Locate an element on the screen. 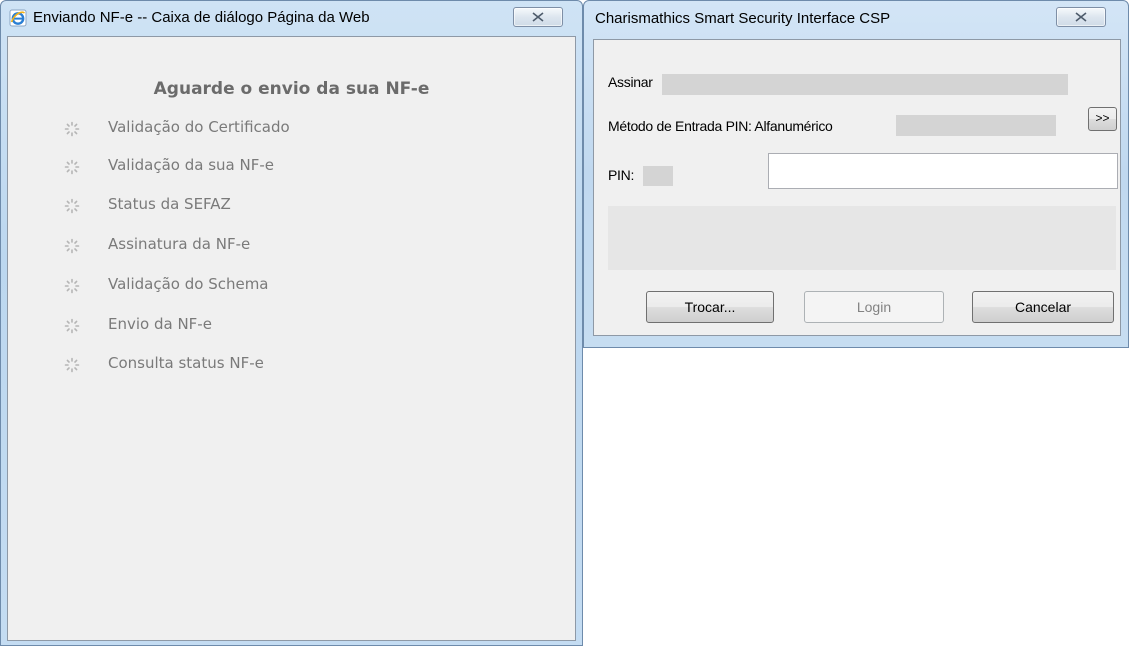 This screenshot has height=646, width=1129. pin-method-label: Método de Entrada PIN: Alfanumérico is located at coordinates (720, 126).